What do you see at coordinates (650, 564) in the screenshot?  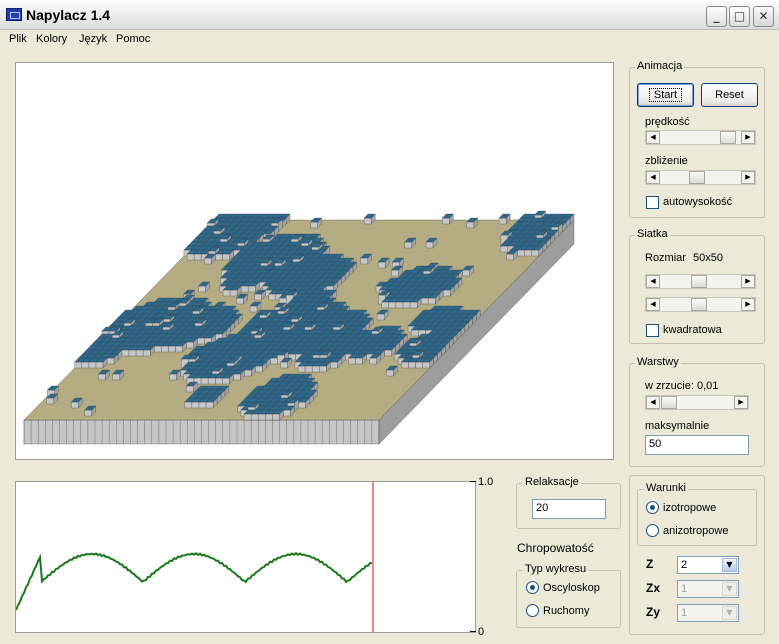 I see `z-label: Z` at bounding box center [650, 564].